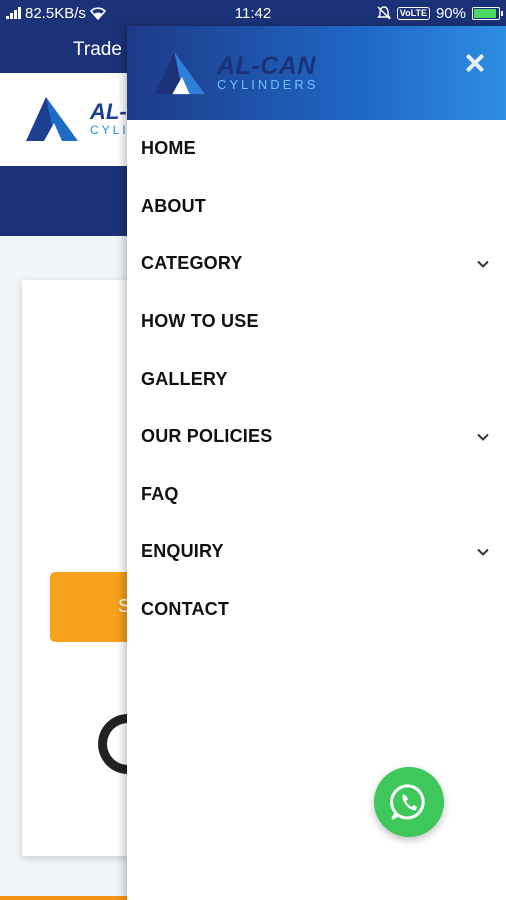  Describe the element at coordinates (81, 119) in the screenshot. I see `background-logo: AL- CYLIN` at that location.